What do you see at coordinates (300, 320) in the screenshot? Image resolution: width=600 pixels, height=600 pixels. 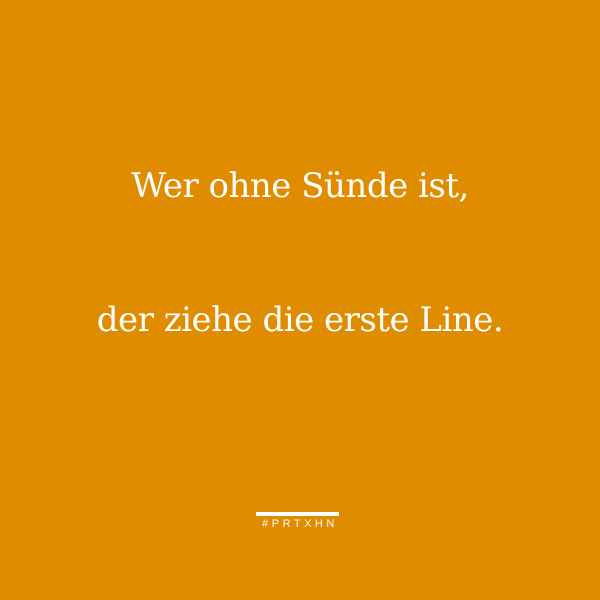 I see `quote-line-2: der ziehe die erste Line.` at bounding box center [300, 320].